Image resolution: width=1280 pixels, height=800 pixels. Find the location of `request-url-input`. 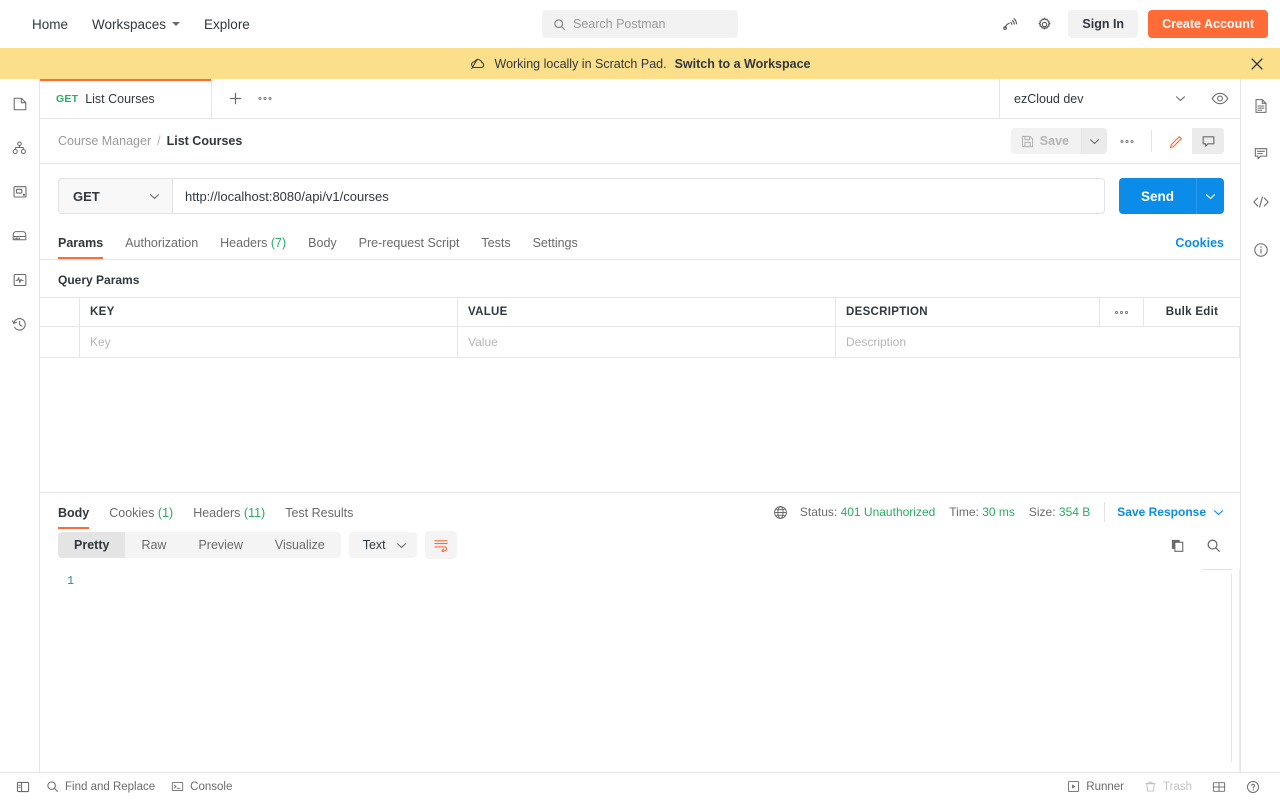

request-url-input is located at coordinates (638, 196).